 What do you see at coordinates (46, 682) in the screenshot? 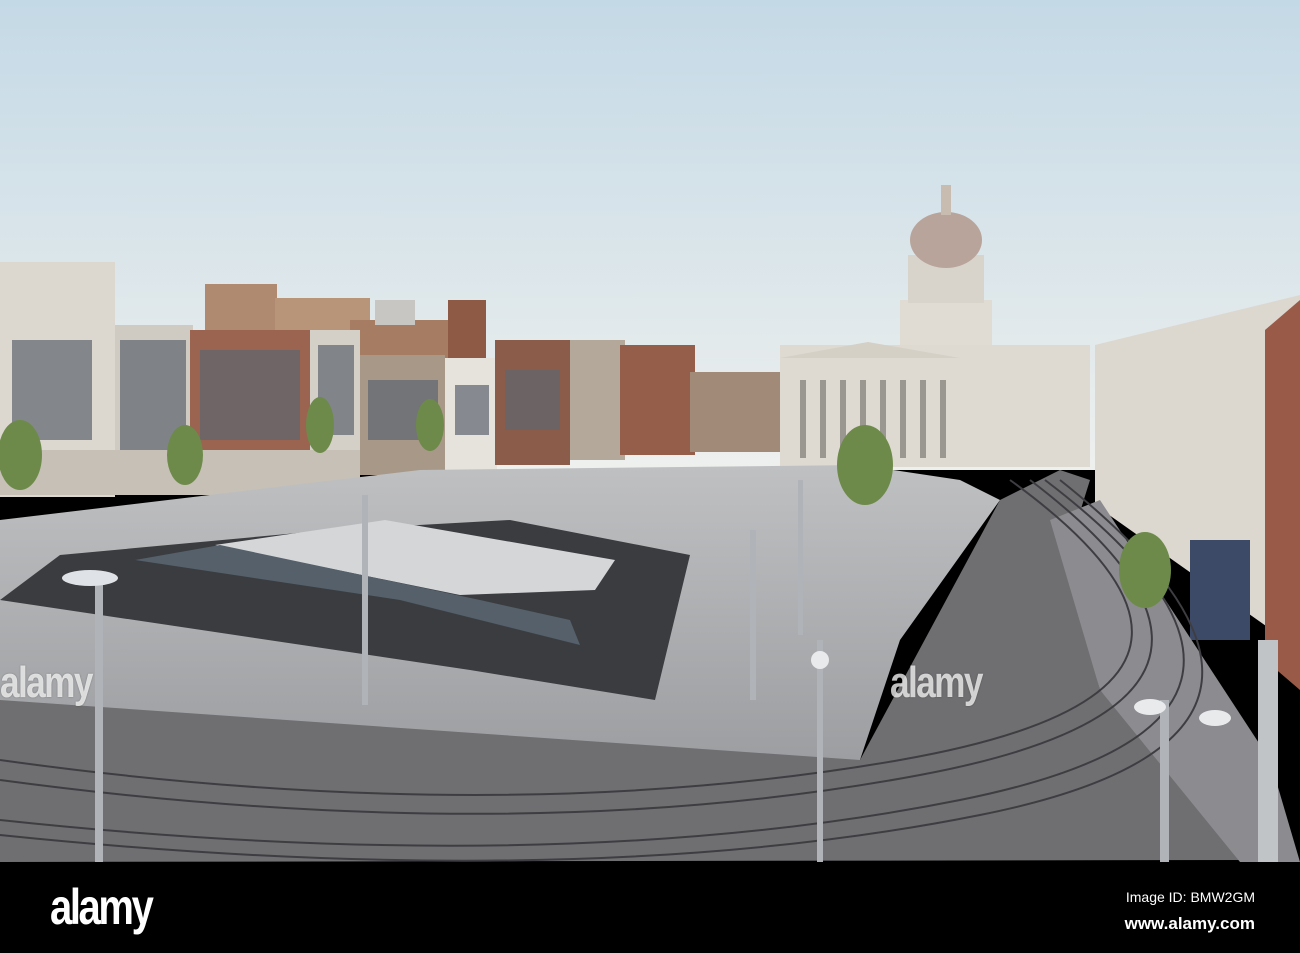
I see `watermark-left: alamy` at bounding box center [46, 682].